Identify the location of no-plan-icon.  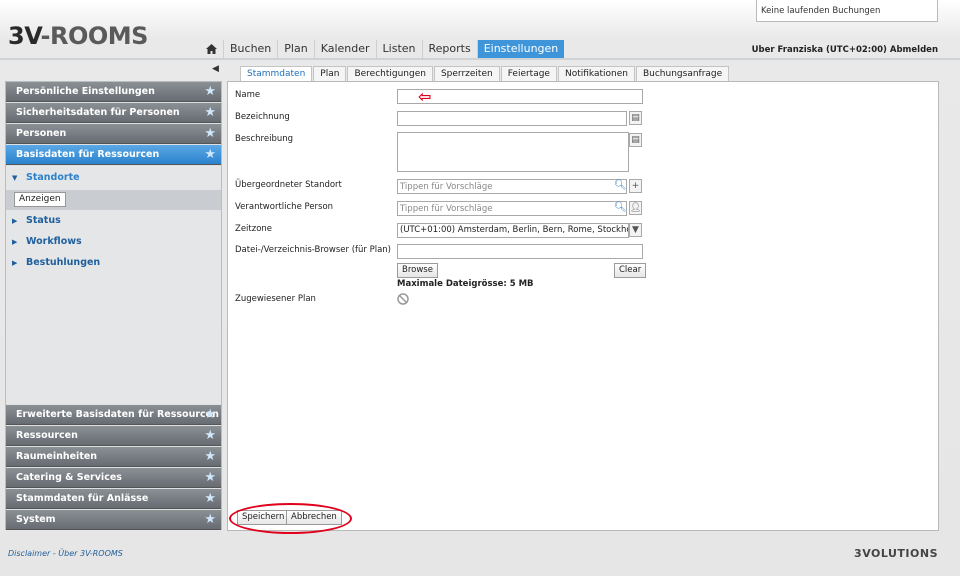
(403, 299).